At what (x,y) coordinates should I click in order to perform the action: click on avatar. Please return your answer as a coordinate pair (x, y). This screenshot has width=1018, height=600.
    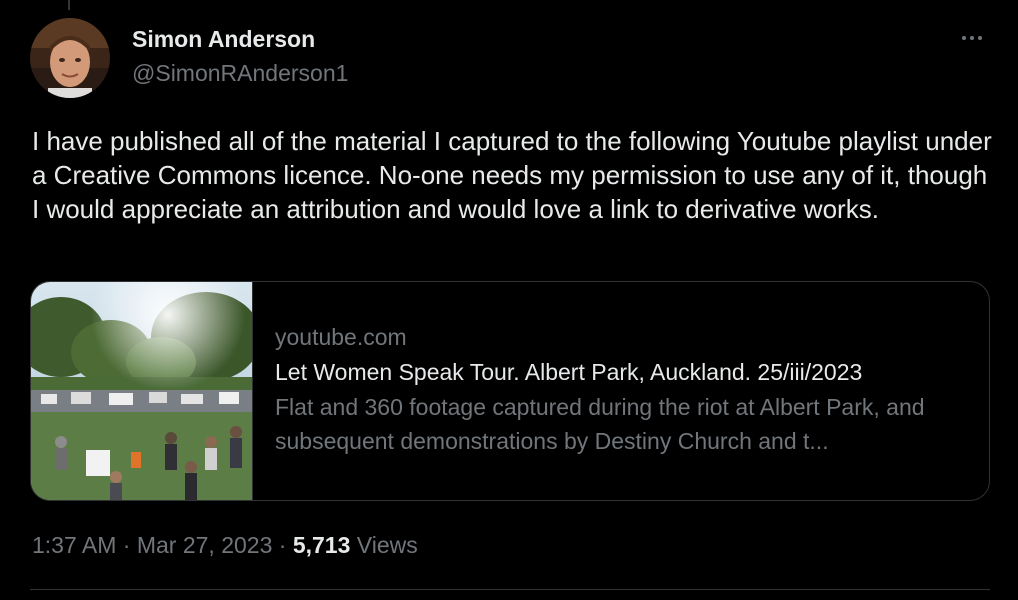
    Looking at the image, I should click on (70, 58).